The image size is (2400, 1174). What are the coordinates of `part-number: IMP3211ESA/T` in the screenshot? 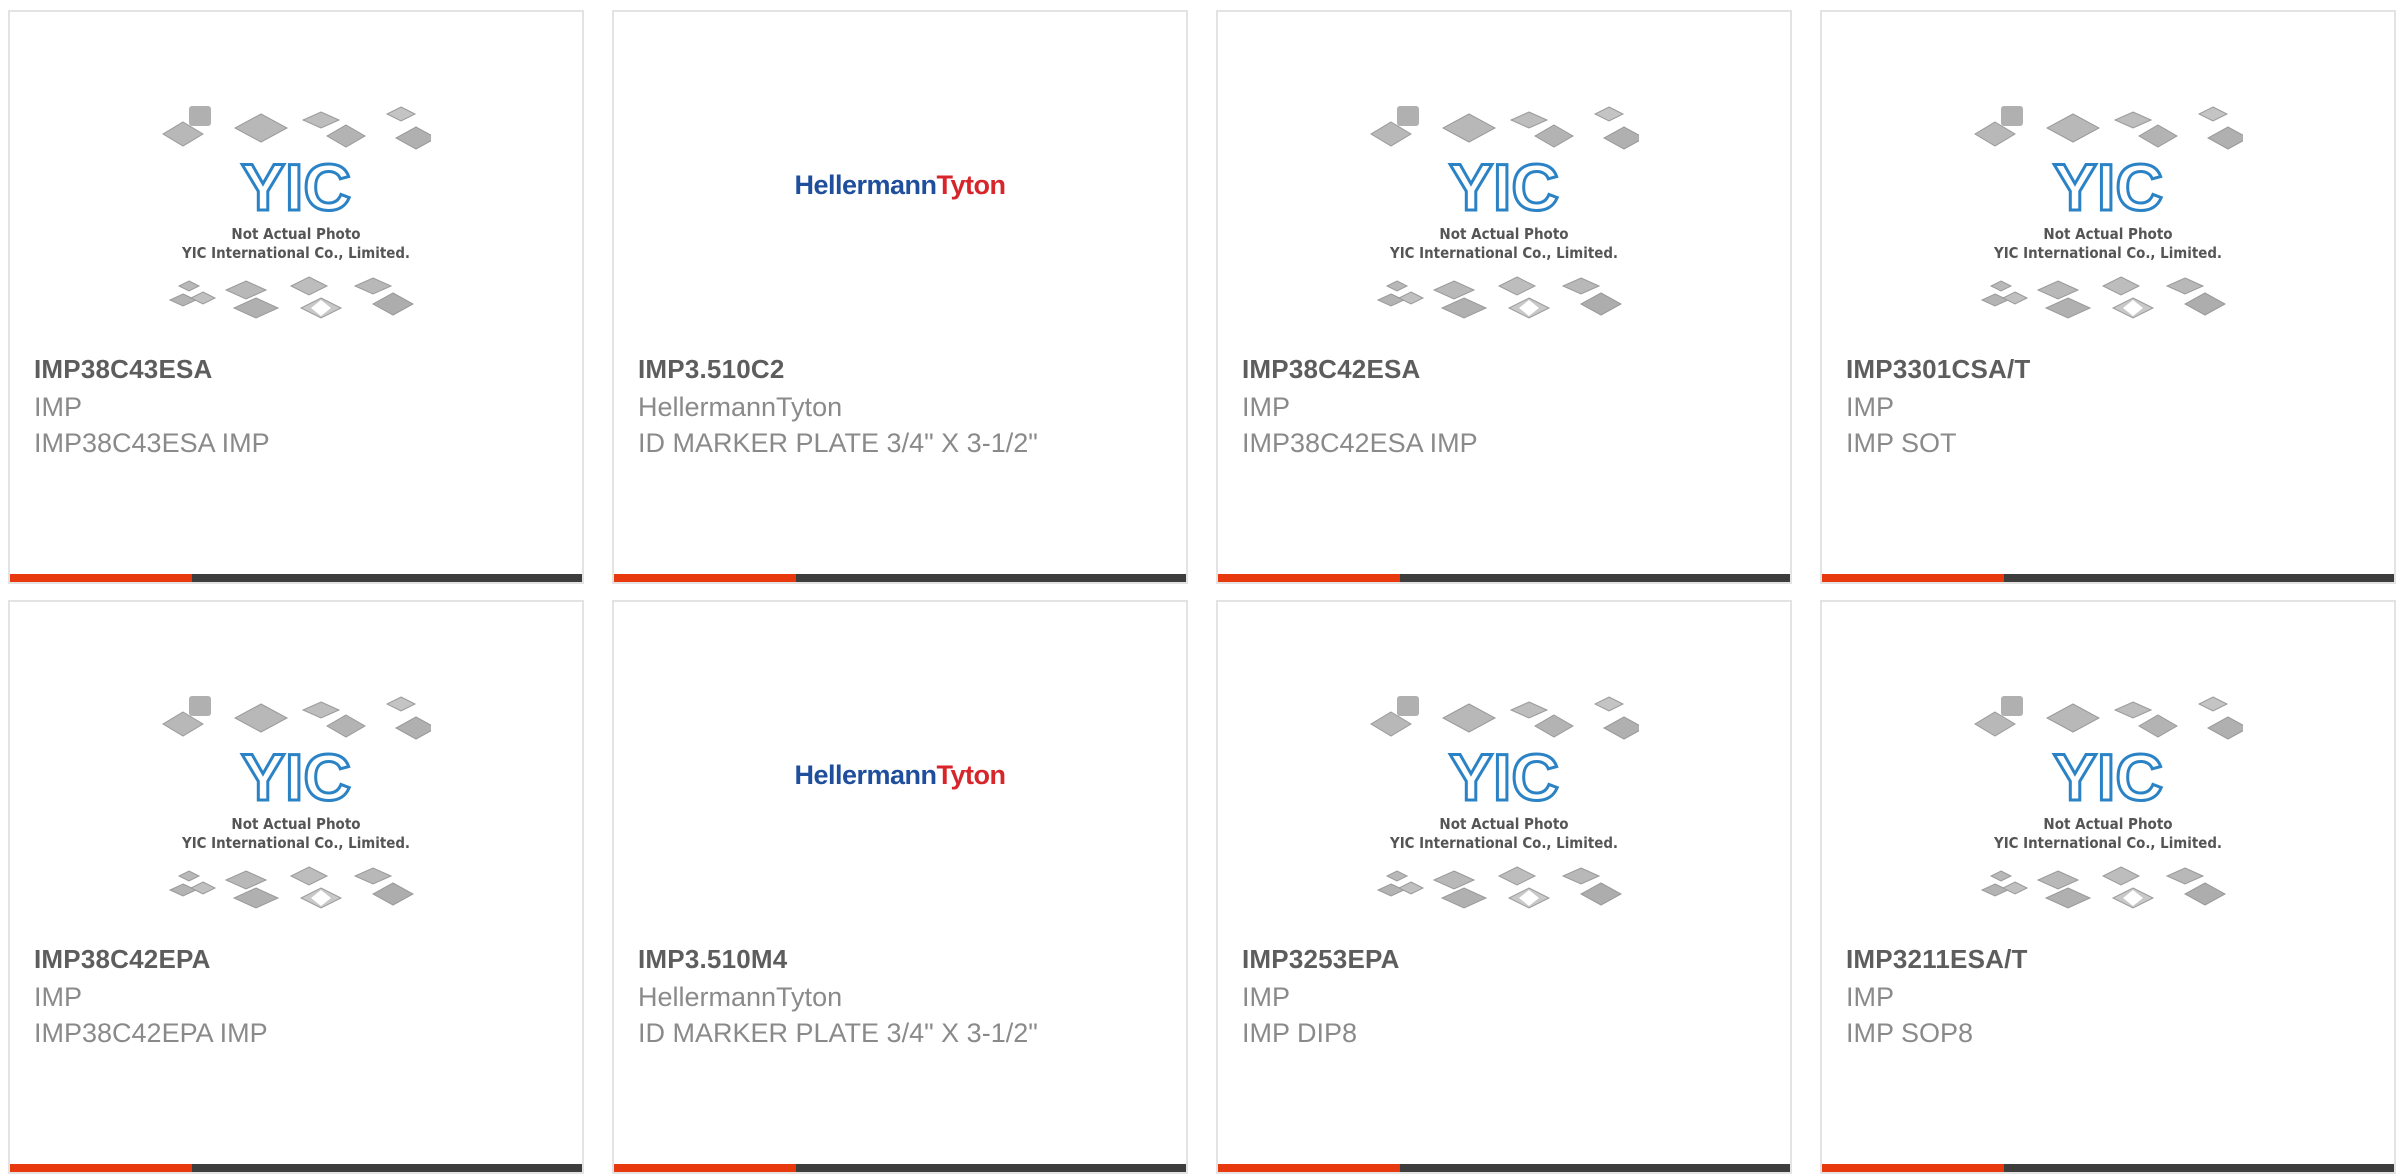 It's located at (1937, 959).